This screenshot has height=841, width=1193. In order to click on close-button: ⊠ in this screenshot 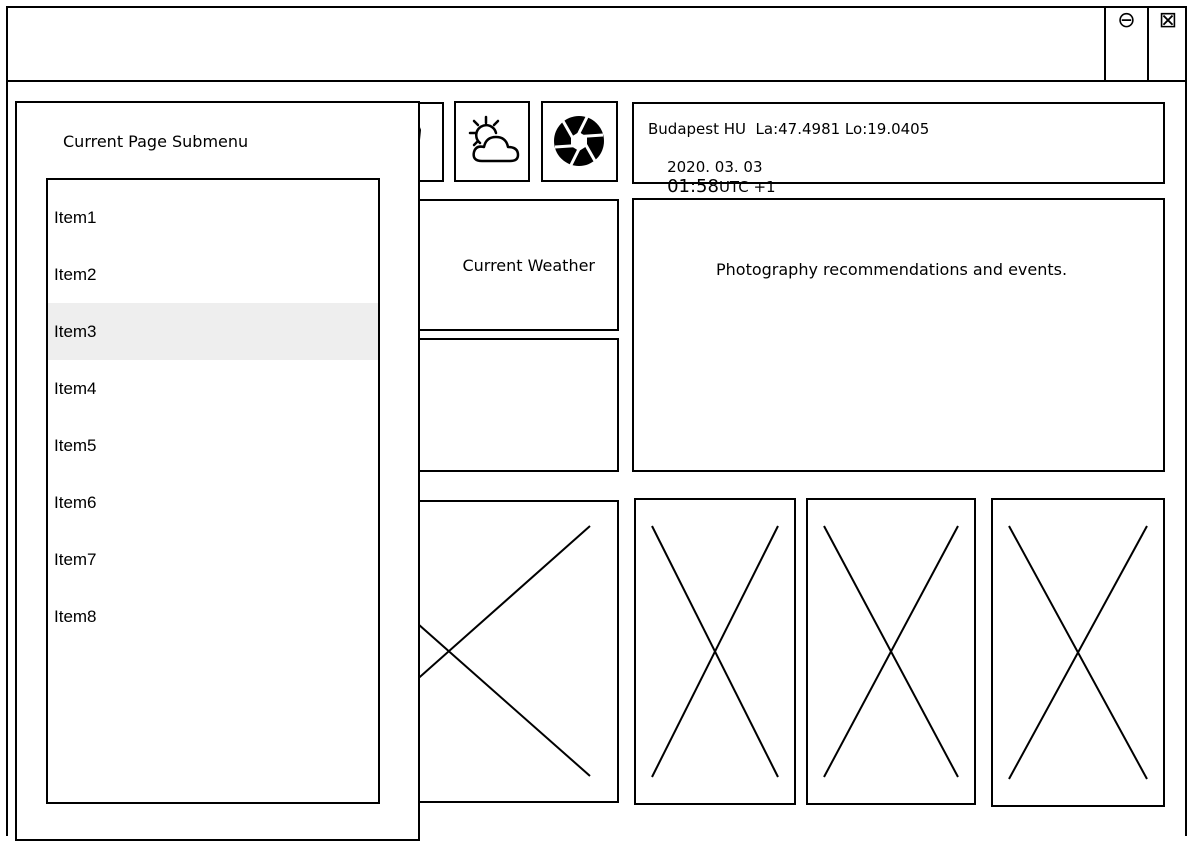, I will do `click(1168, 28)`.